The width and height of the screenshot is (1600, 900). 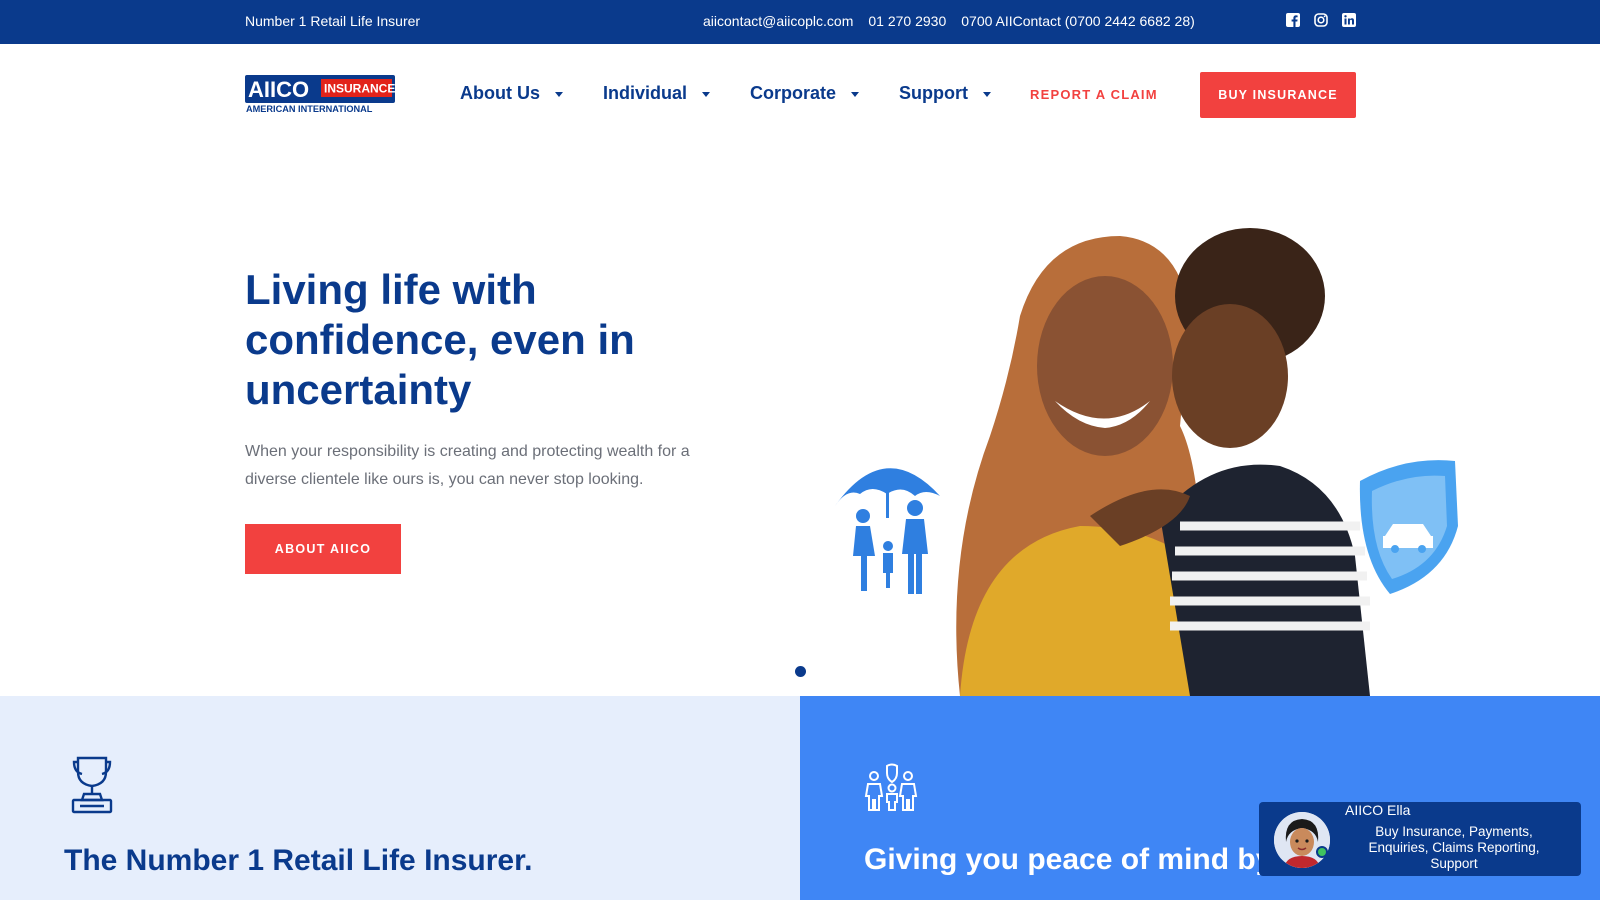 I want to click on hotline-link: 0700 AIIContact (0700 2442 6682 28), so click(x=1078, y=21).